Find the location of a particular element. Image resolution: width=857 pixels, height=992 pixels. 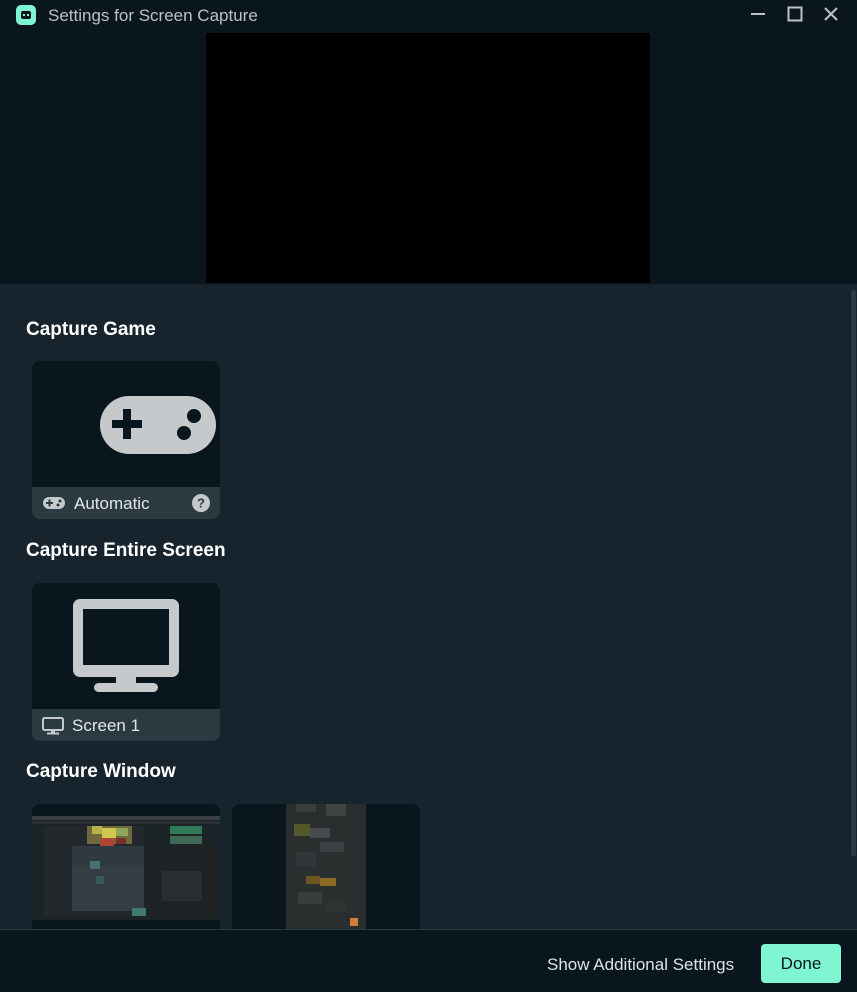

maximize-icon is located at coordinates (795, 14).